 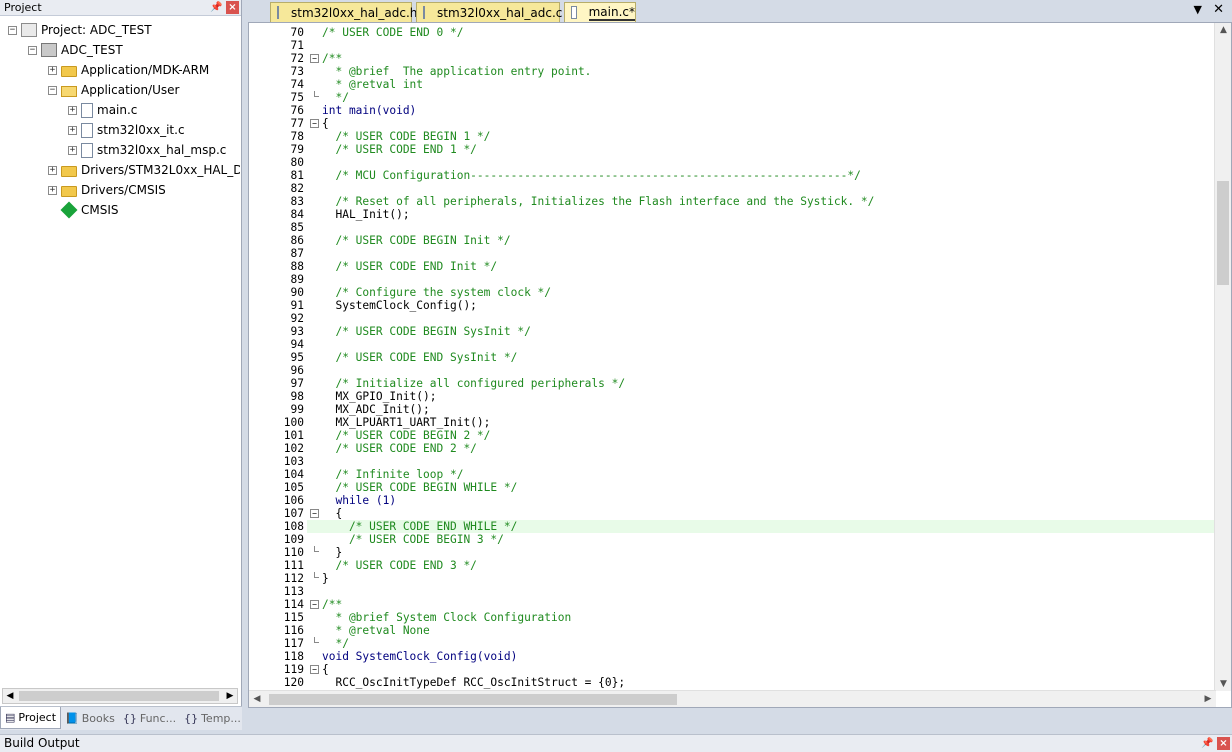 I want to click on scroll-down-icon: ▼, so click(x=1223, y=684).